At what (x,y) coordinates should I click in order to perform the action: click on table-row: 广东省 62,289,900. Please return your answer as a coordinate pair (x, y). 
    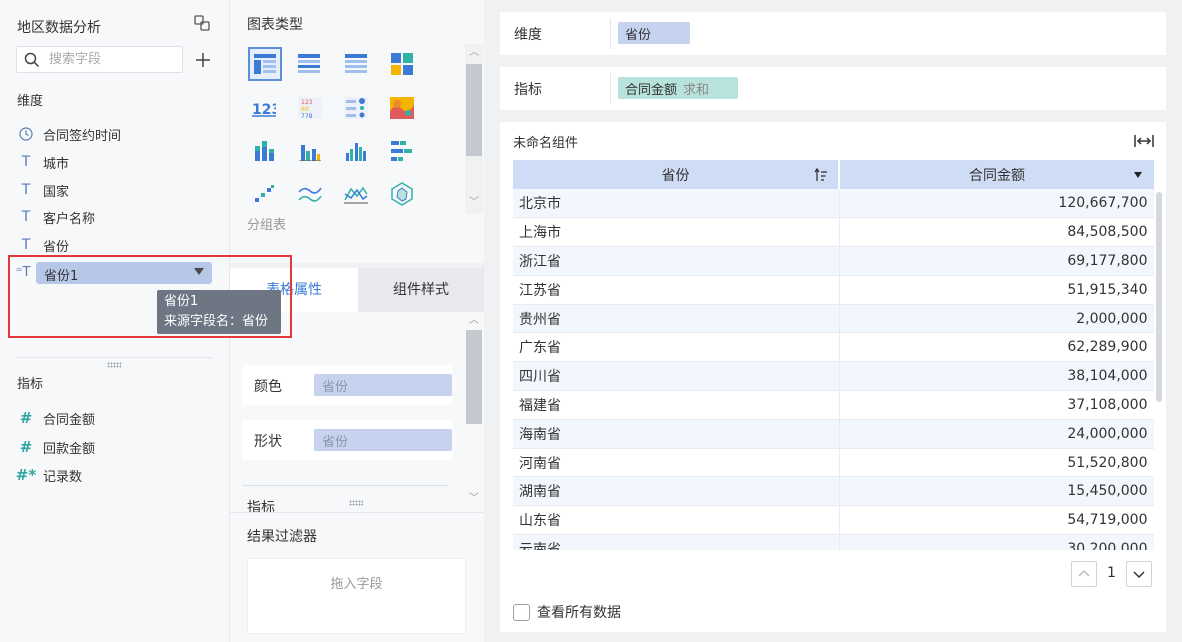
    Looking at the image, I should click on (833, 347).